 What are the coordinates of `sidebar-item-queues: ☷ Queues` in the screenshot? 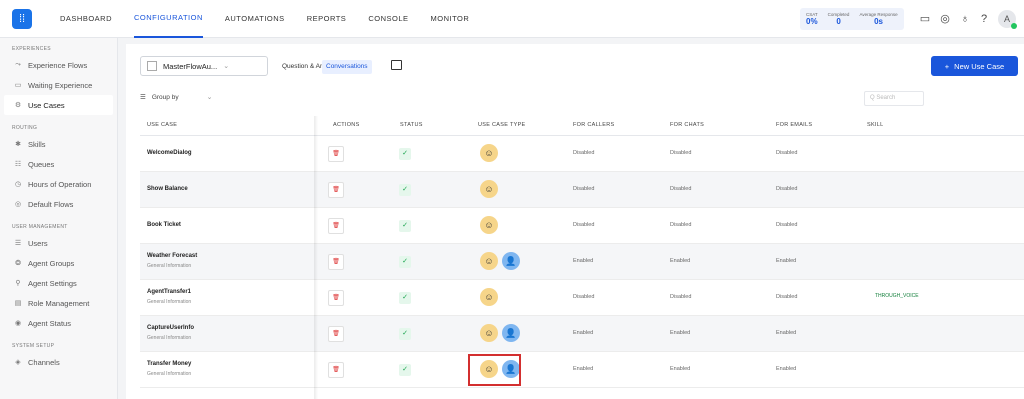 It's located at (58, 164).